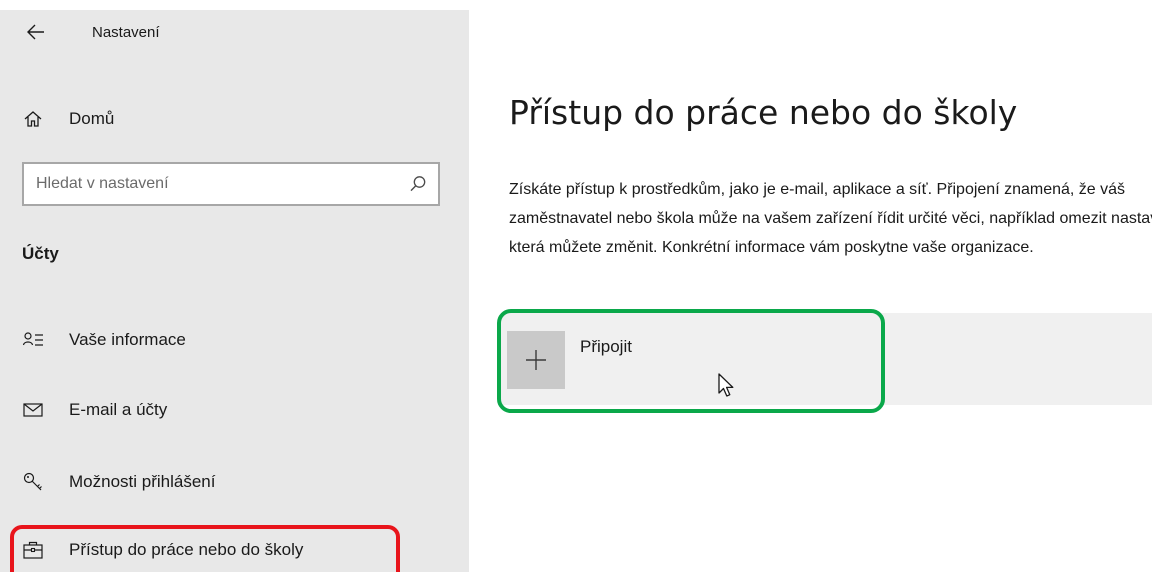 The height and width of the screenshot is (572, 1152). I want to click on search-input, so click(216, 184).